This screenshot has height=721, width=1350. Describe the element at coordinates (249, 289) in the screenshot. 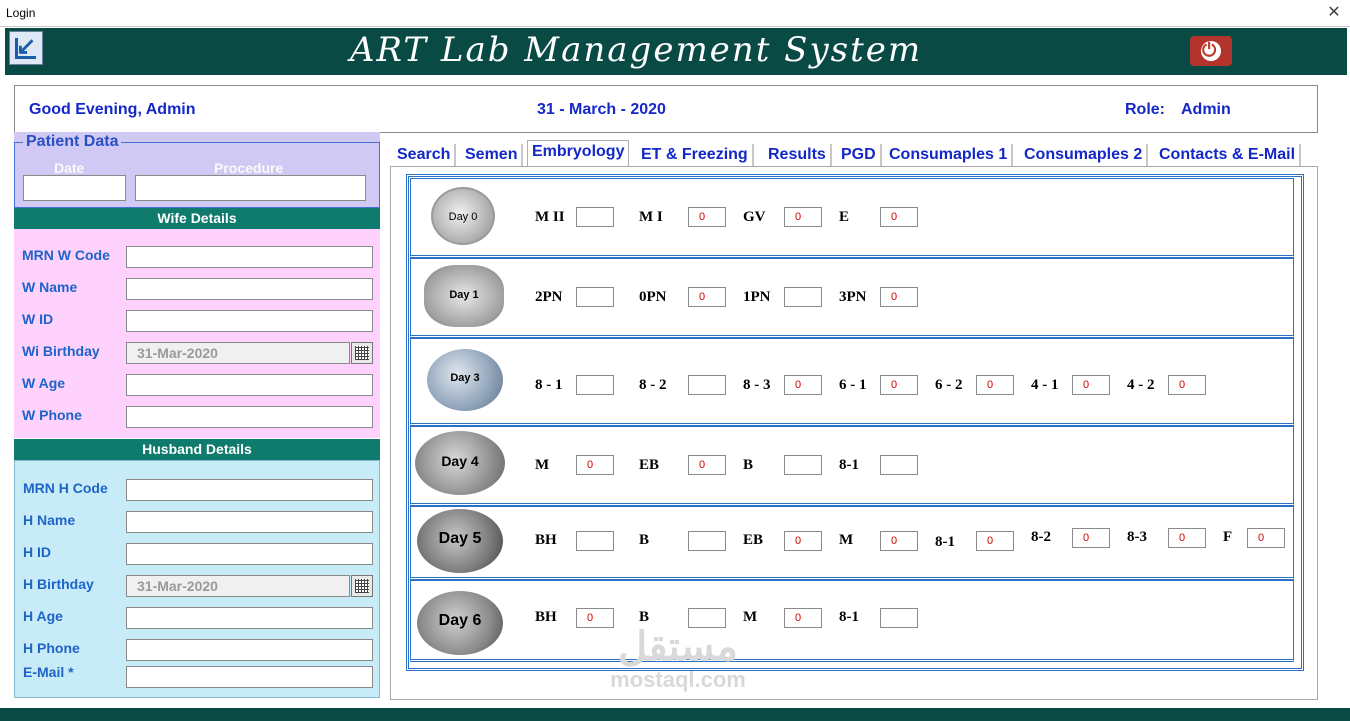

I see `w-name-field` at that location.